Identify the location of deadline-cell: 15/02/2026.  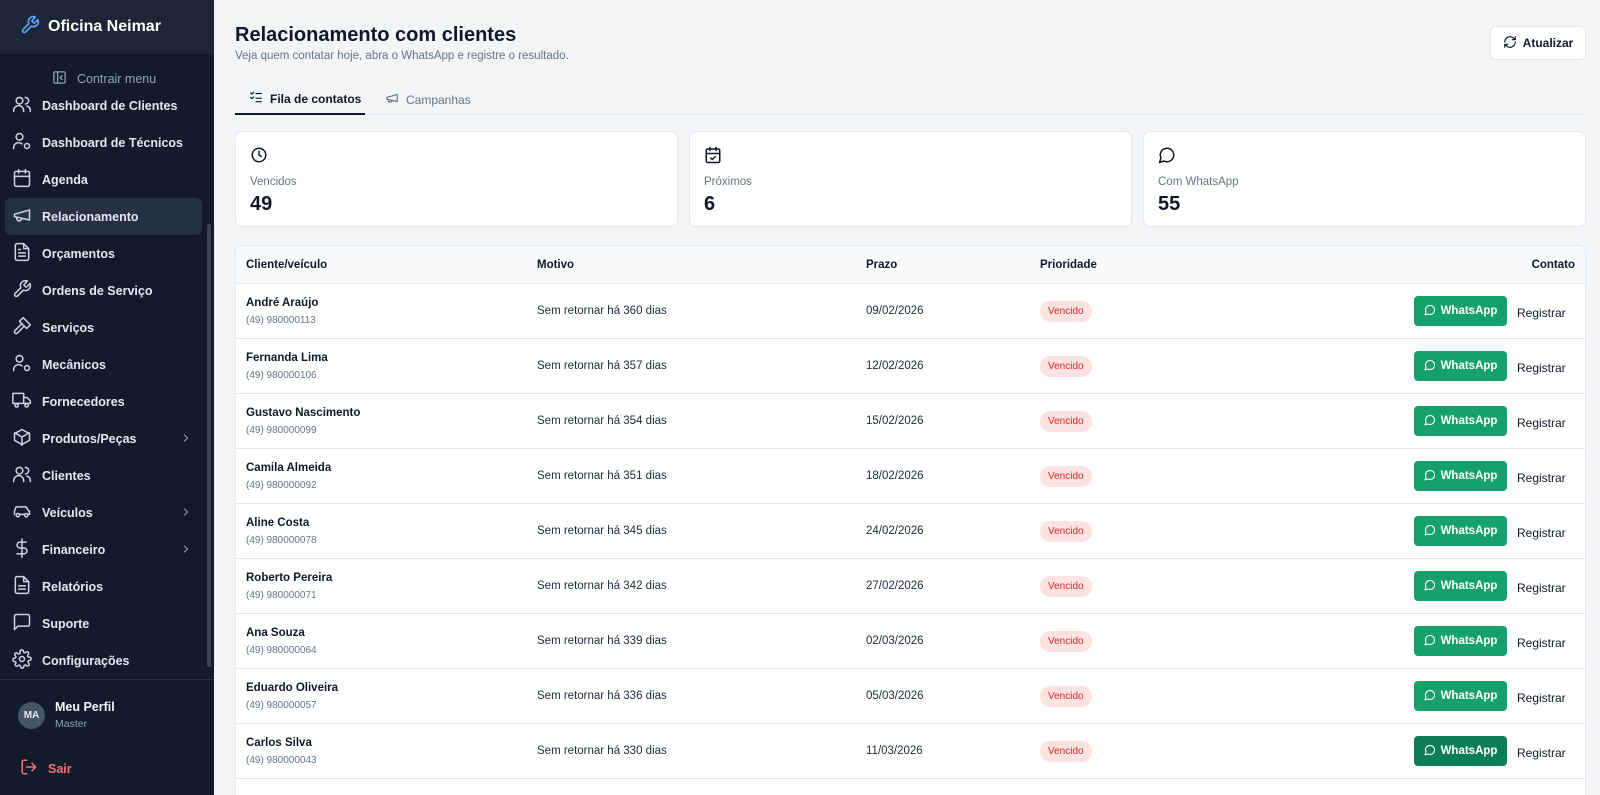
(895, 421).